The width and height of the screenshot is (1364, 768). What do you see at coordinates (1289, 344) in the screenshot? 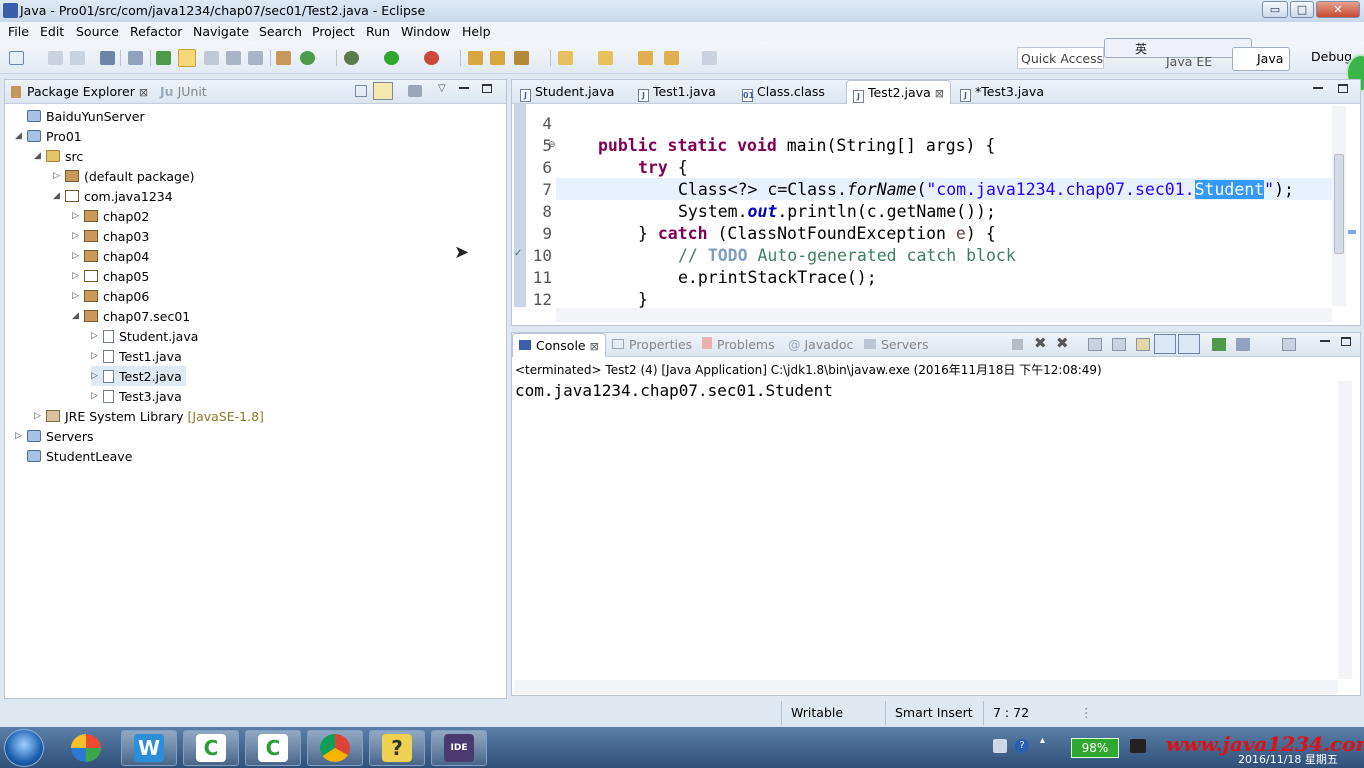
I see `open-console-icon` at bounding box center [1289, 344].